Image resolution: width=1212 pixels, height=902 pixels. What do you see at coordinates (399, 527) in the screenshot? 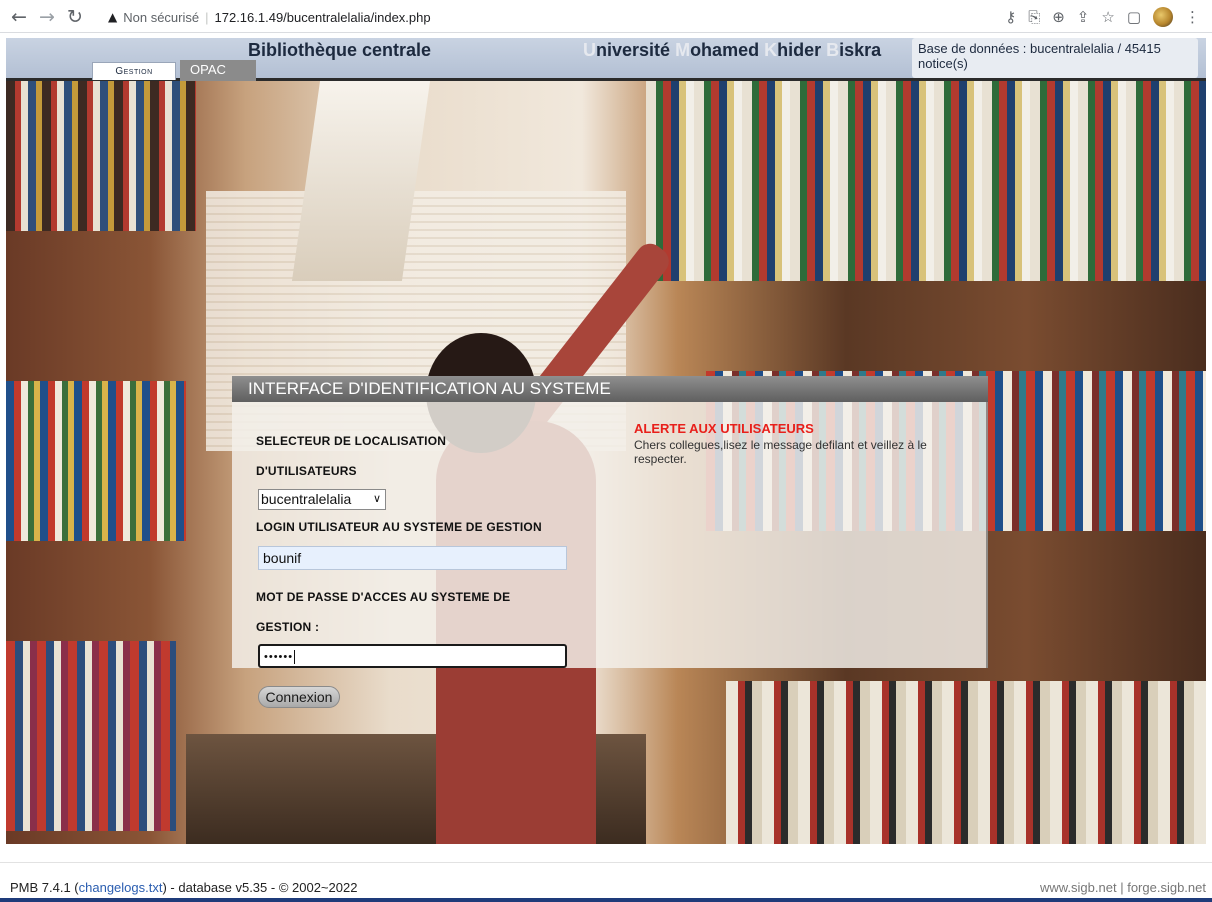
I see `login-label: LOGIN UTILISATEUR AU SYSTEME DE GESTION` at bounding box center [399, 527].